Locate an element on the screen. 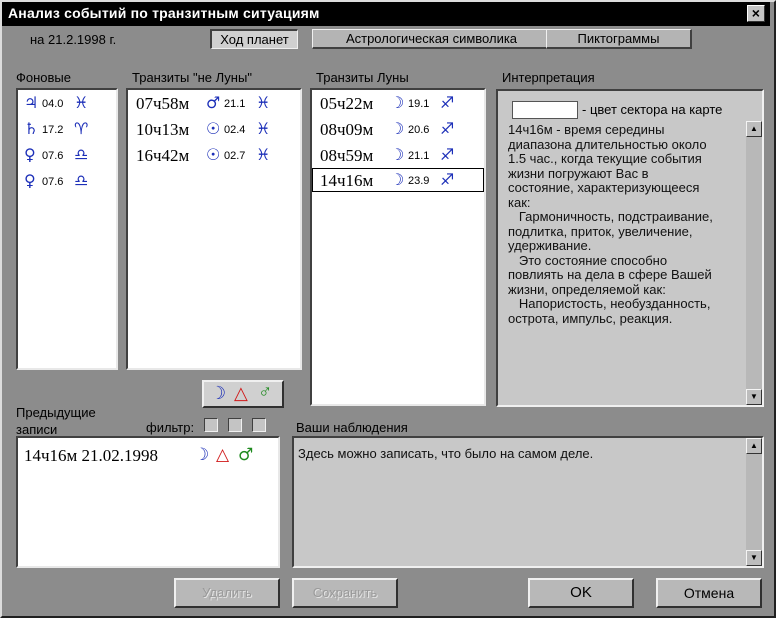 The image size is (776, 618). filter-checkbox-mars is located at coordinates (259, 425).